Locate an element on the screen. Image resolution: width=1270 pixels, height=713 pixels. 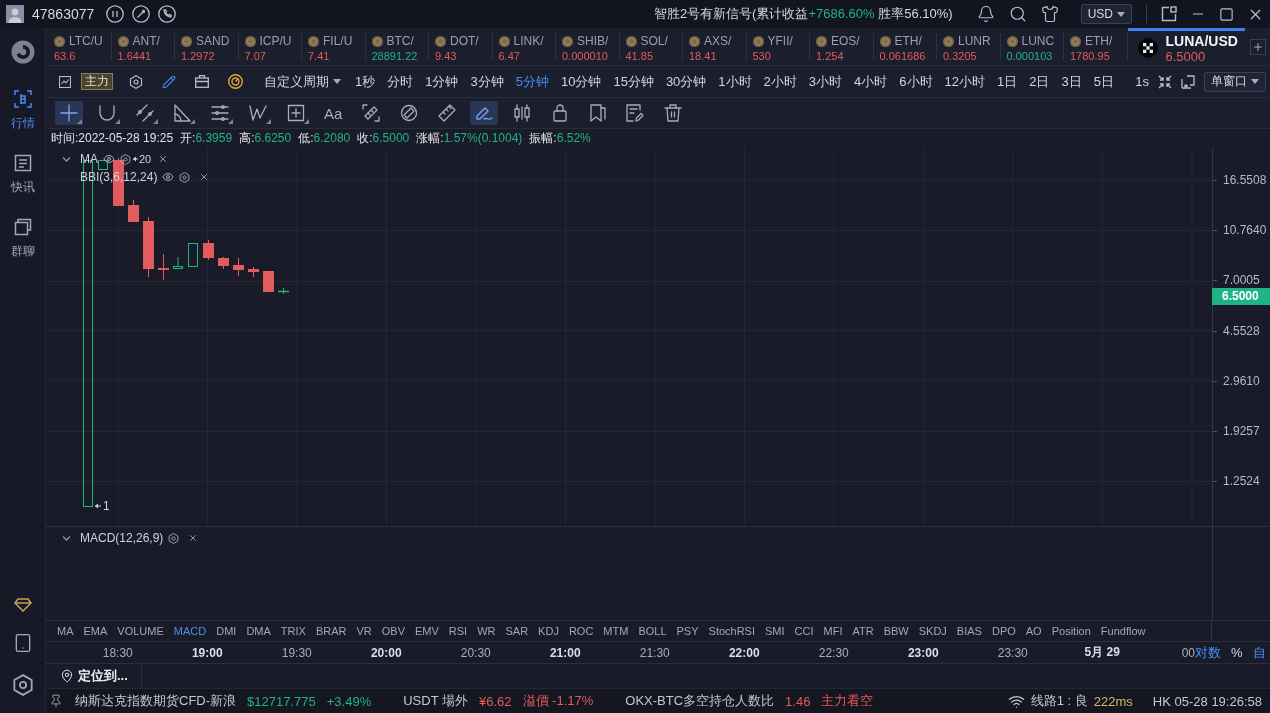
signal-notice: 智胜2号有新信号(累计收益+7686.60% 胜率56.10%) is located at coordinates (803, 14).